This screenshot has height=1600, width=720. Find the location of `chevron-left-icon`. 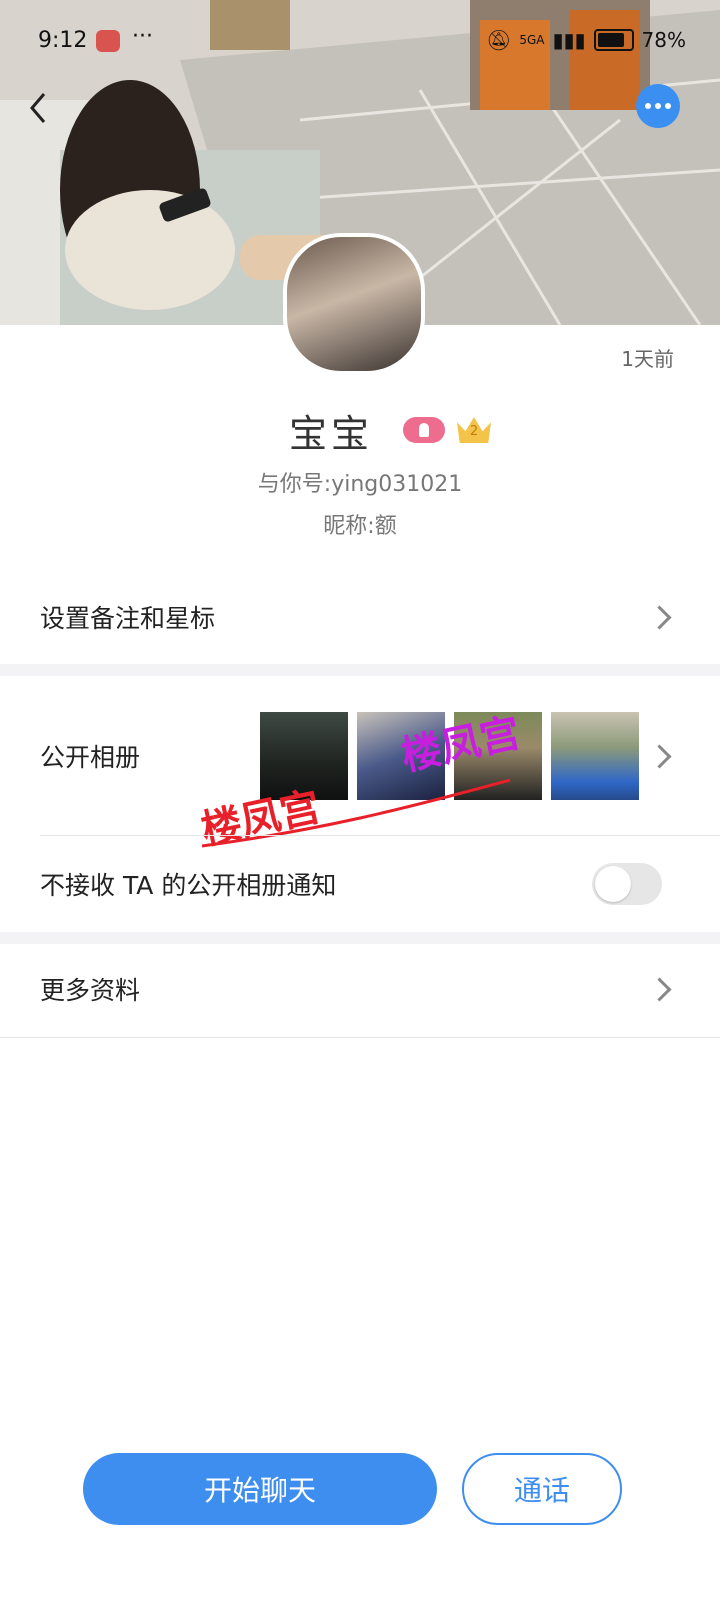

chevron-left-icon is located at coordinates (38, 108).